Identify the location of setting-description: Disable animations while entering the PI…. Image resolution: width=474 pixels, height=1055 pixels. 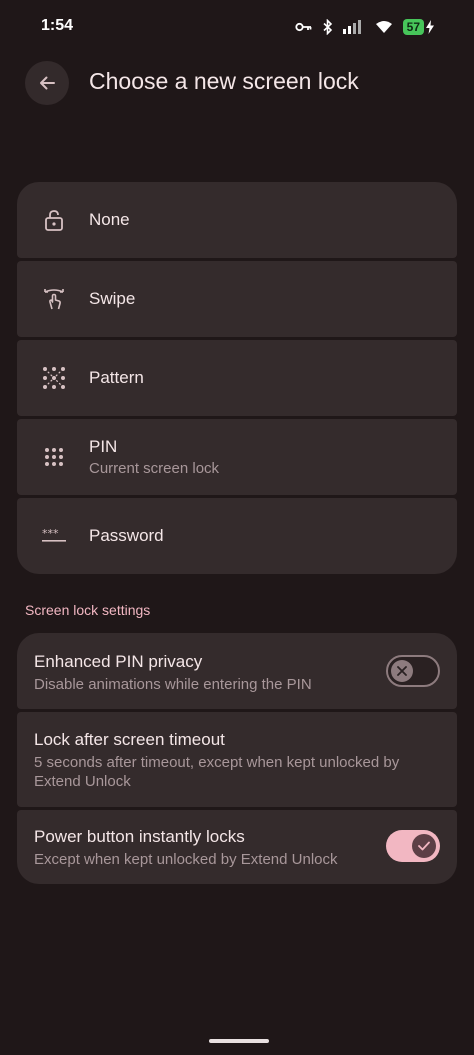
(173, 684).